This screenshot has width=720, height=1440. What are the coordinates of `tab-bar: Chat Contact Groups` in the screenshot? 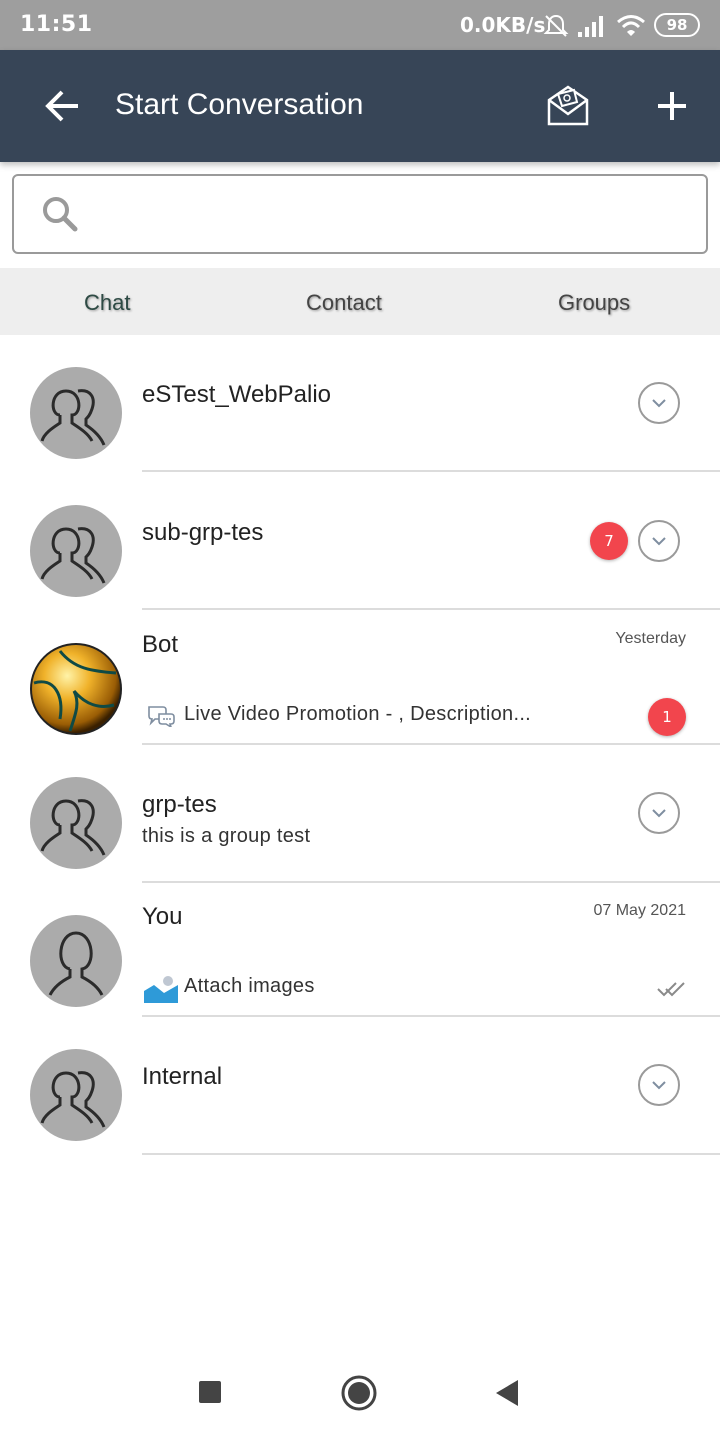 It's located at (360, 301).